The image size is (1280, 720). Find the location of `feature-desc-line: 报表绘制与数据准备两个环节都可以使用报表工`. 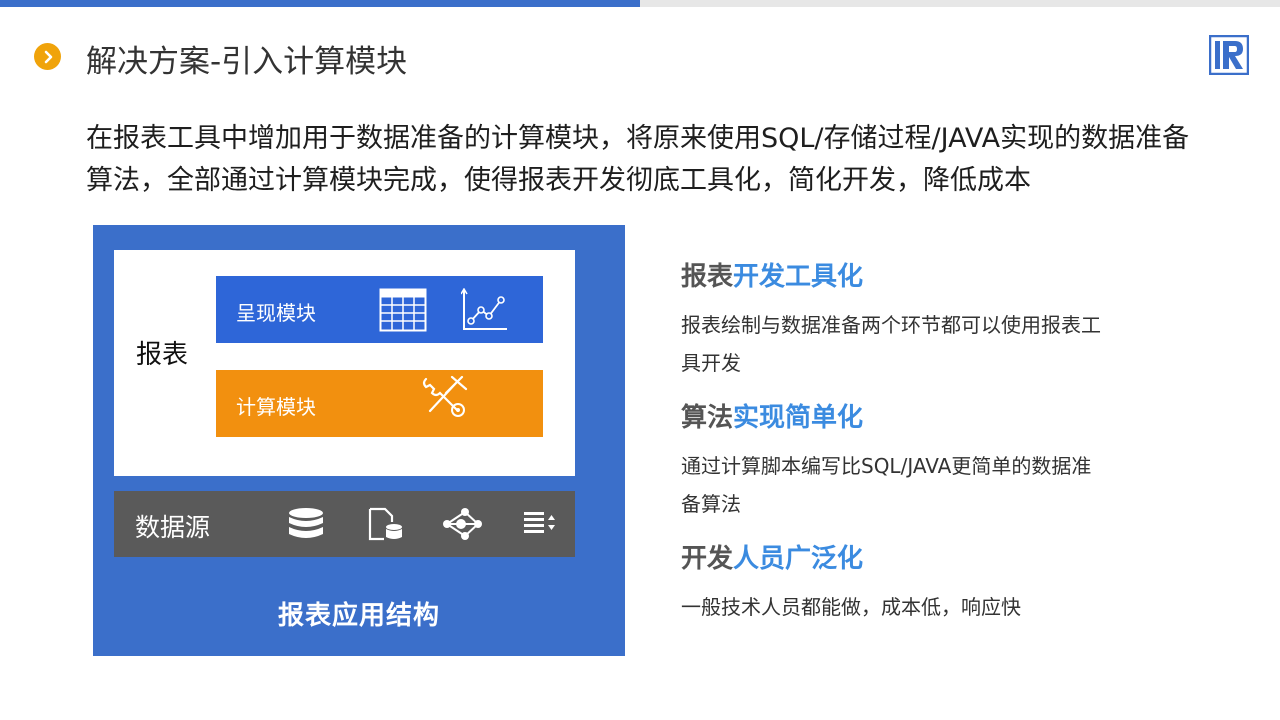

feature-desc-line: 报表绘制与数据准备两个环节都可以使用报表工 is located at coordinates (891, 325).